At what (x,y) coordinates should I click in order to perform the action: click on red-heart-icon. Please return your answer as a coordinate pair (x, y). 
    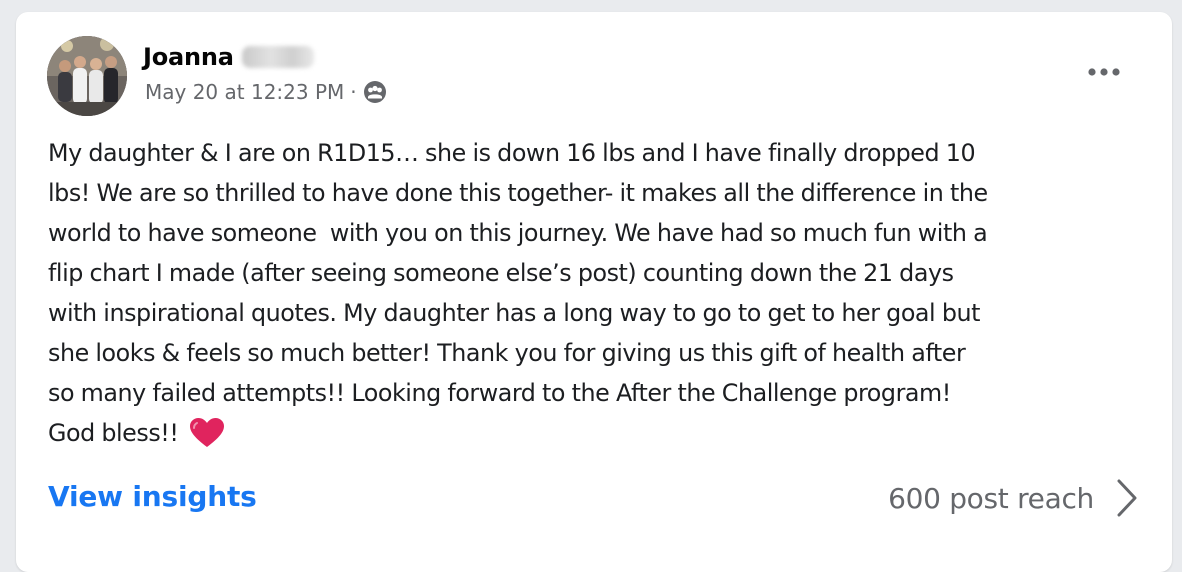
    Looking at the image, I should click on (207, 432).